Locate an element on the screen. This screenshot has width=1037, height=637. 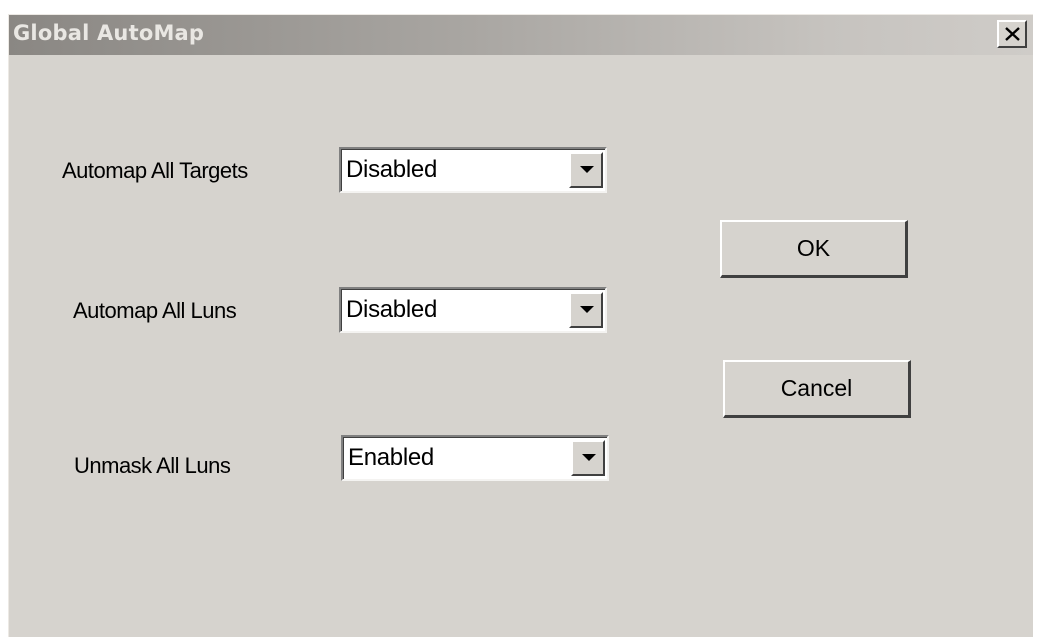
unmask-all-luns-label: Unmask All Luns is located at coordinates (152, 465).